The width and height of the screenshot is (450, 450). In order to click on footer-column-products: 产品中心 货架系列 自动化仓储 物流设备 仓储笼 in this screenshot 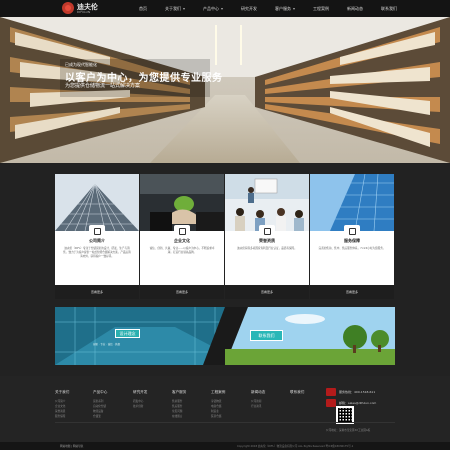, I will do `click(100, 404)`.